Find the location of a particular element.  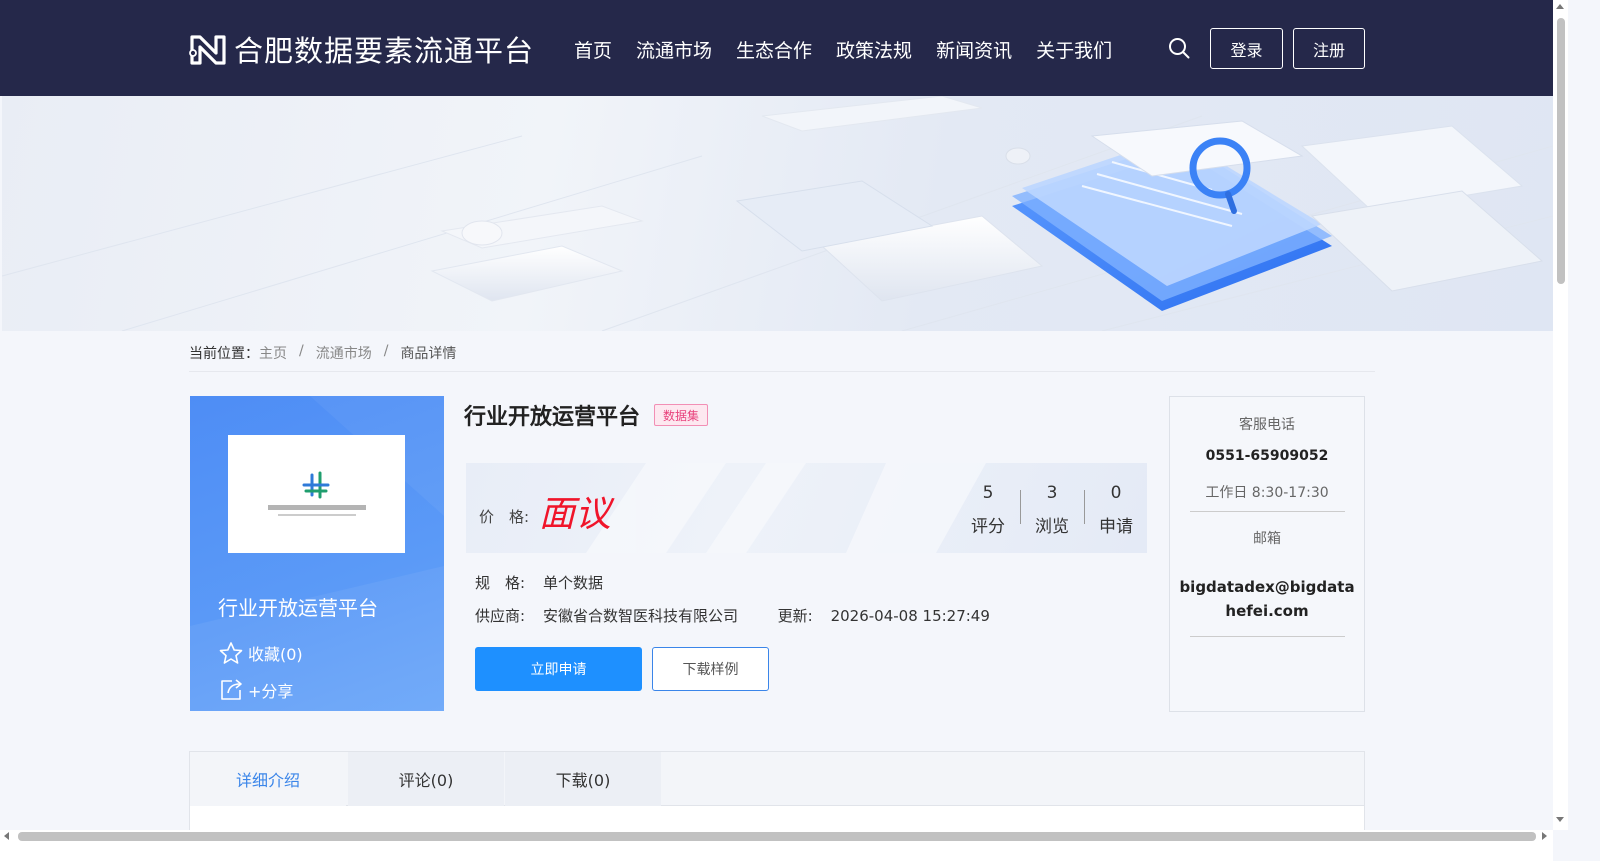

nav-market: 流通市场 is located at coordinates (674, 49).